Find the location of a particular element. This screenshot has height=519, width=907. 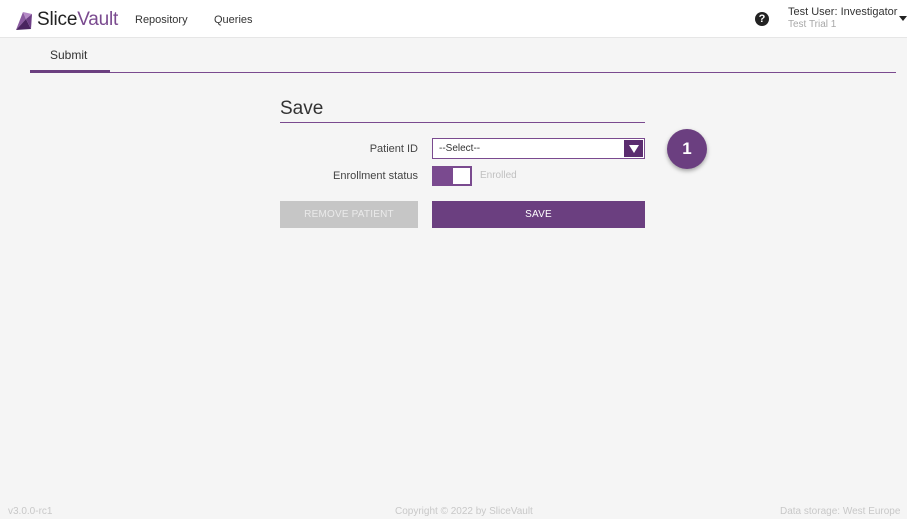

remove-patient-button: REMOVE PATIENT is located at coordinates (349, 214).